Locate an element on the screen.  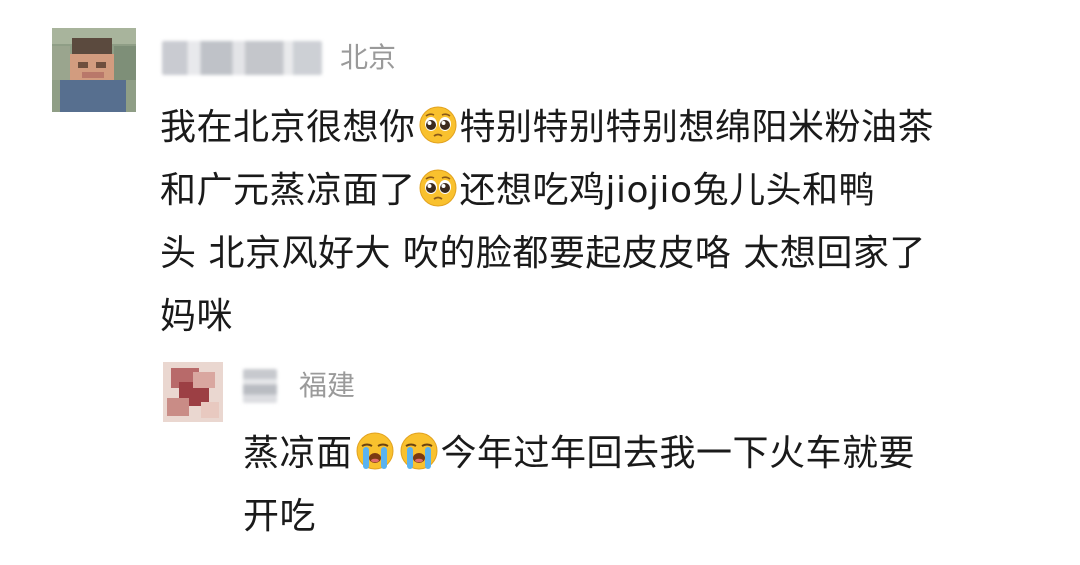
comment-line: 头 北京风好大 吹的脸都要起皮皮咯 太想回家了 is located at coordinates (605, 253).